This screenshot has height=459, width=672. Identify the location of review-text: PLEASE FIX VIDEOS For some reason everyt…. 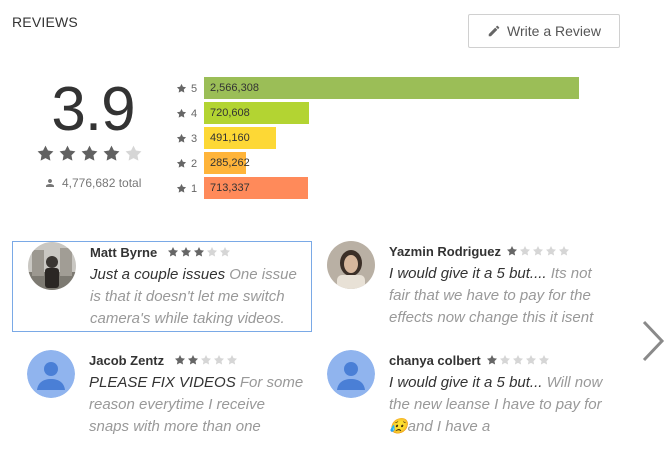
(199, 405).